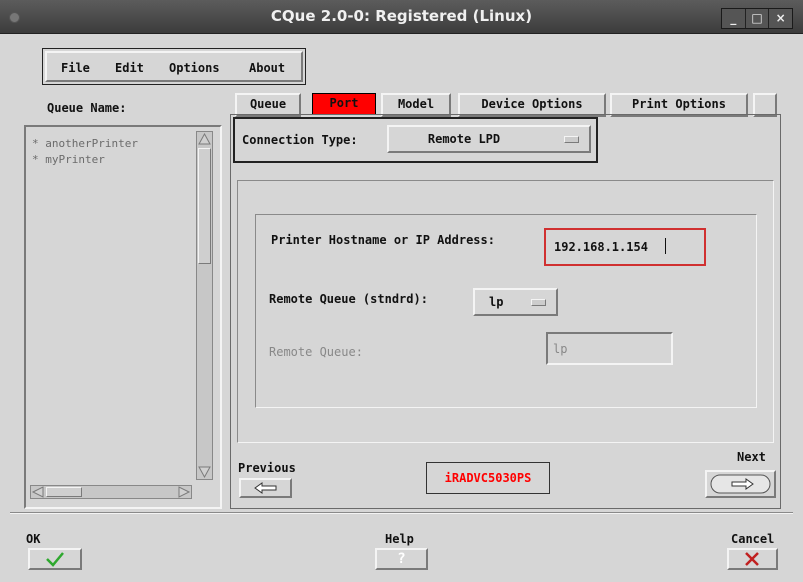 The width and height of the screenshot is (803, 582). What do you see at coordinates (496, 302) in the screenshot?
I see `remote-queue-std-value: lp` at bounding box center [496, 302].